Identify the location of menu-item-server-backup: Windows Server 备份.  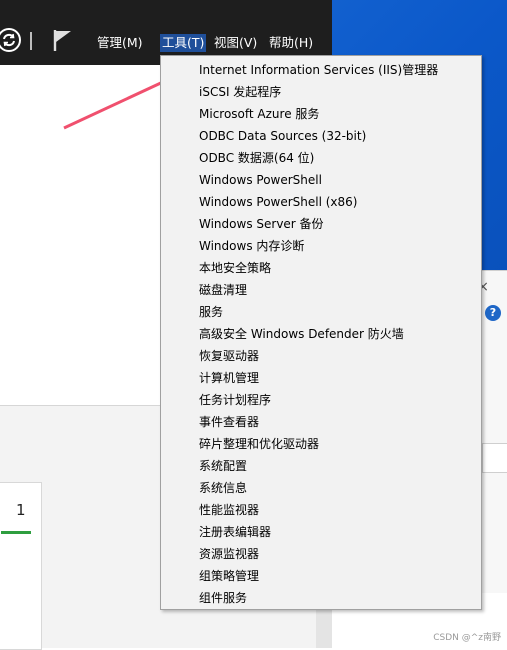
(320, 224).